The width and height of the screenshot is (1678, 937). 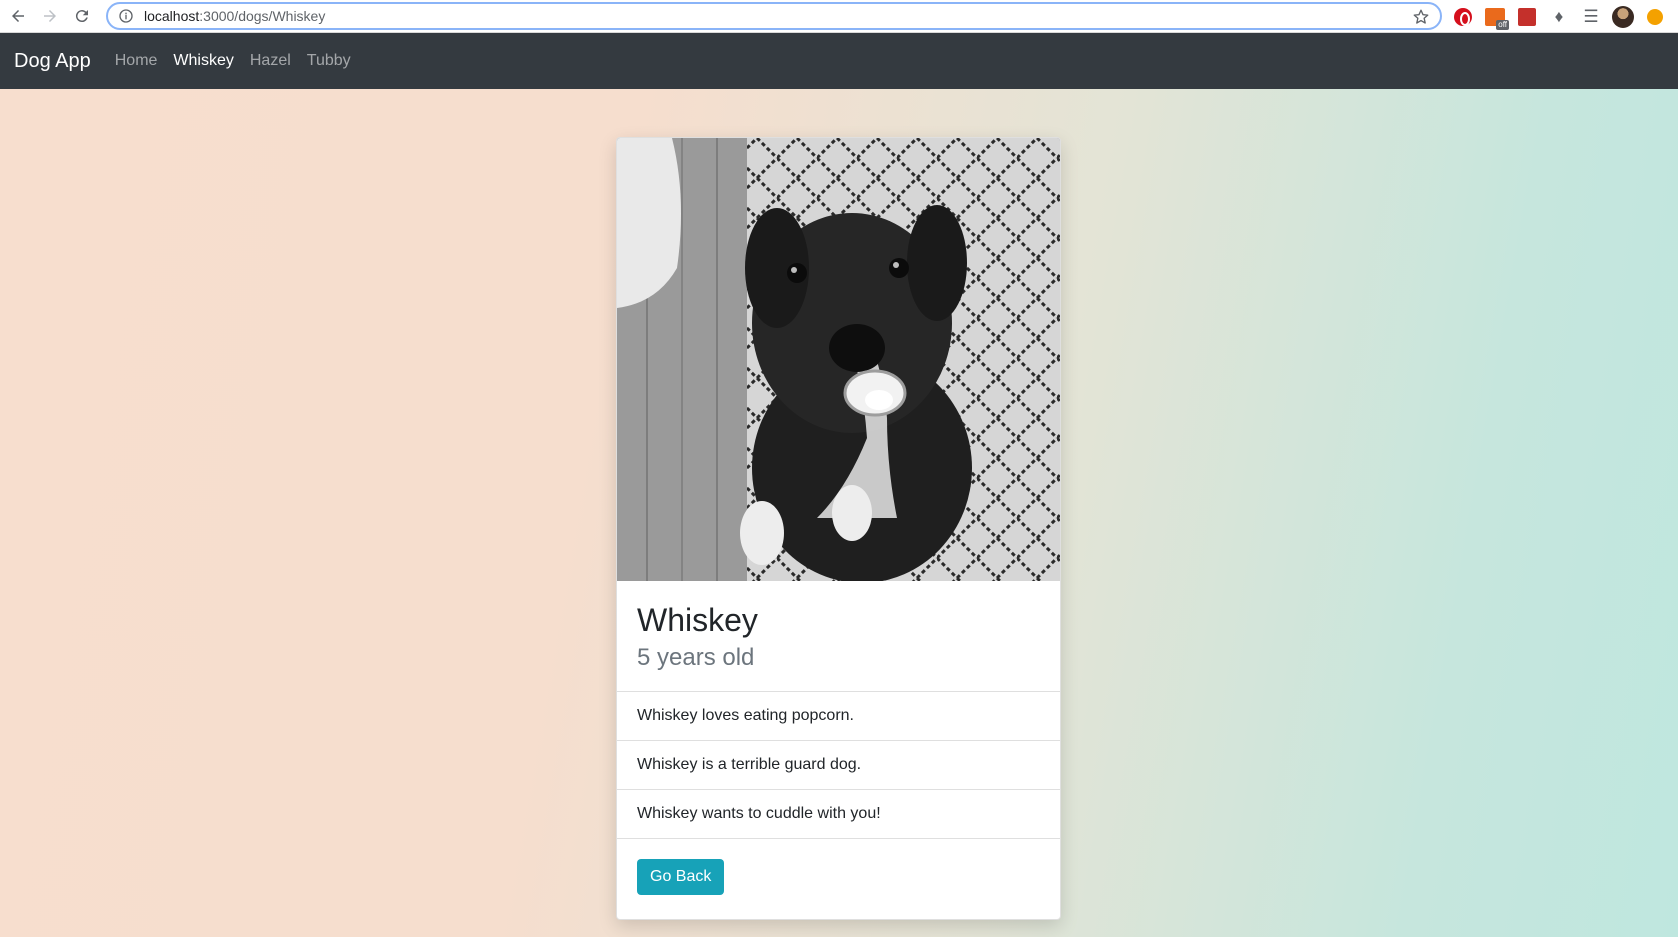 What do you see at coordinates (696, 657) in the screenshot?
I see `dog-age: 5 years old` at bounding box center [696, 657].